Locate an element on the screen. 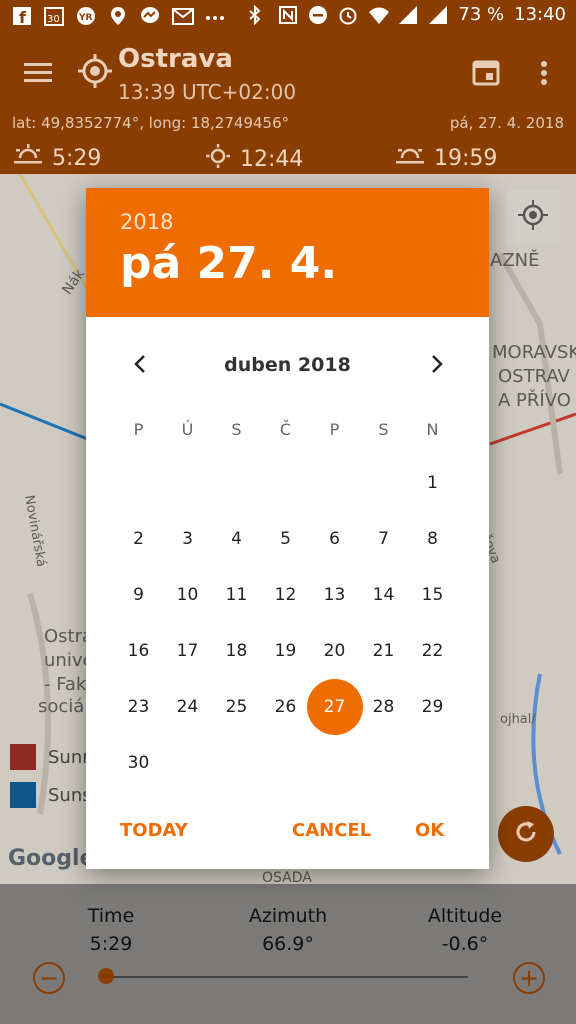  day-cell: 25 is located at coordinates (236, 706).